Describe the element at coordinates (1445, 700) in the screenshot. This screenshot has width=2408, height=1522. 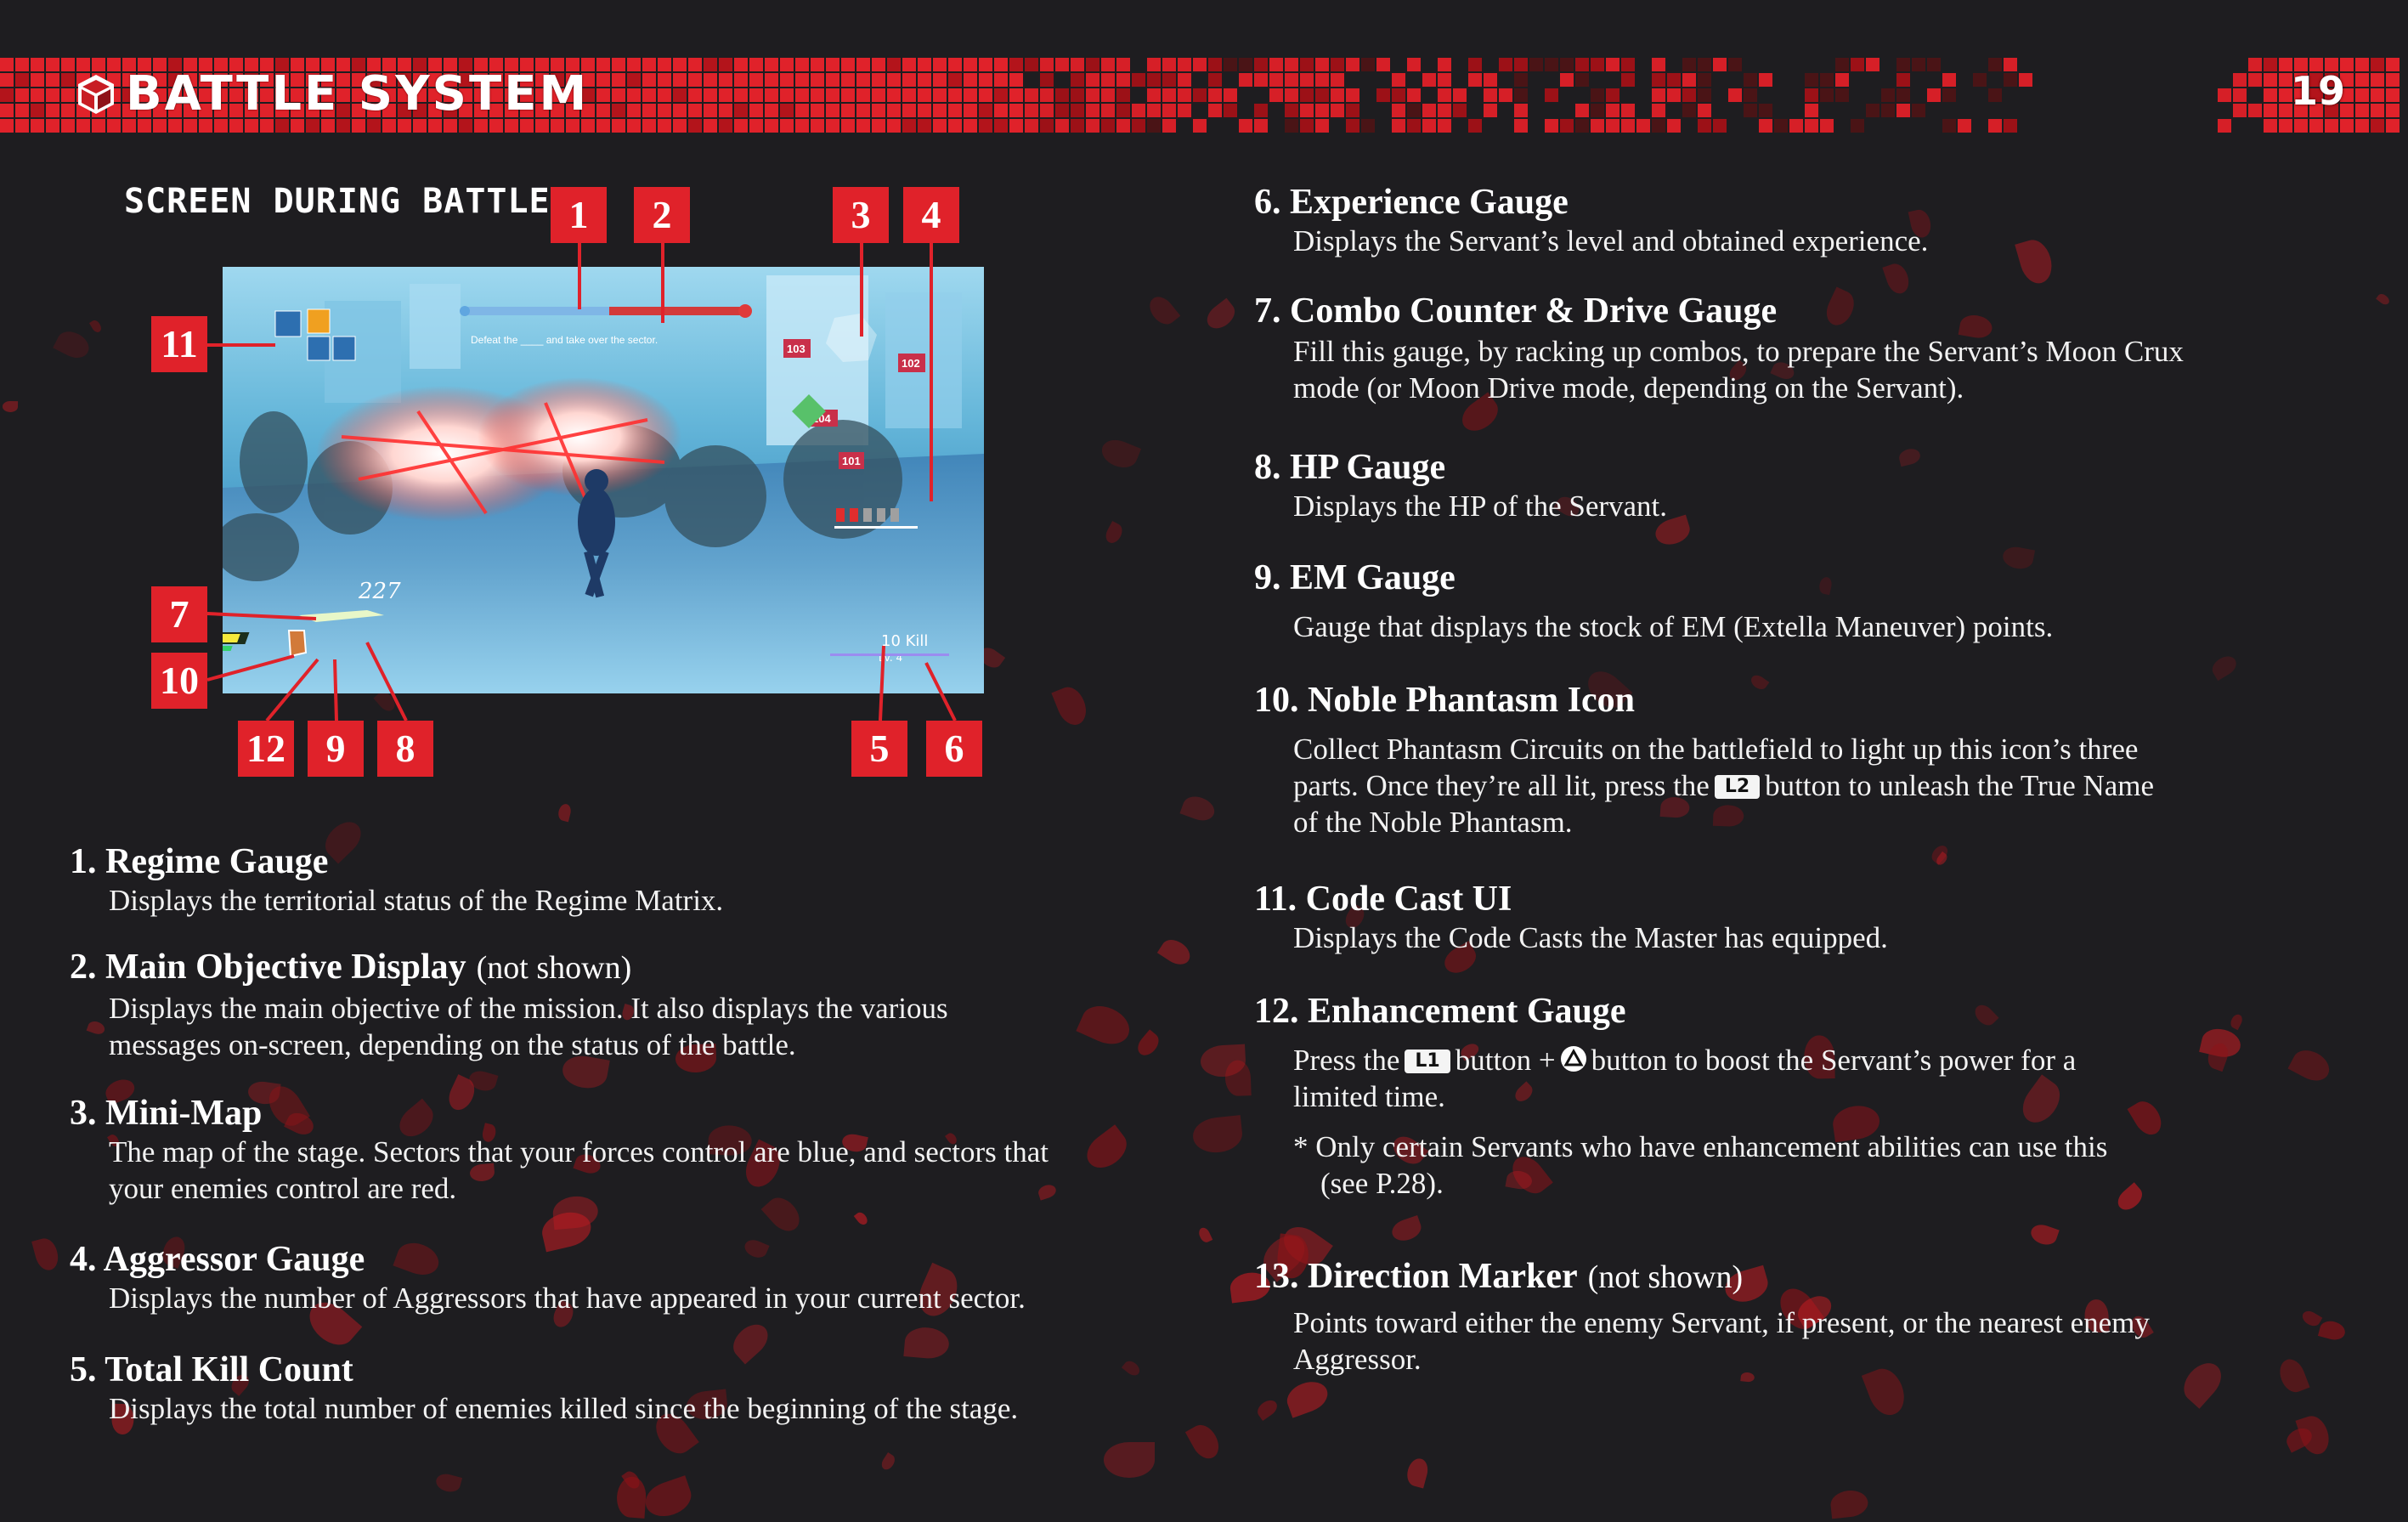
I see `entry-title: 10. Noble Phantasm Icon` at that location.